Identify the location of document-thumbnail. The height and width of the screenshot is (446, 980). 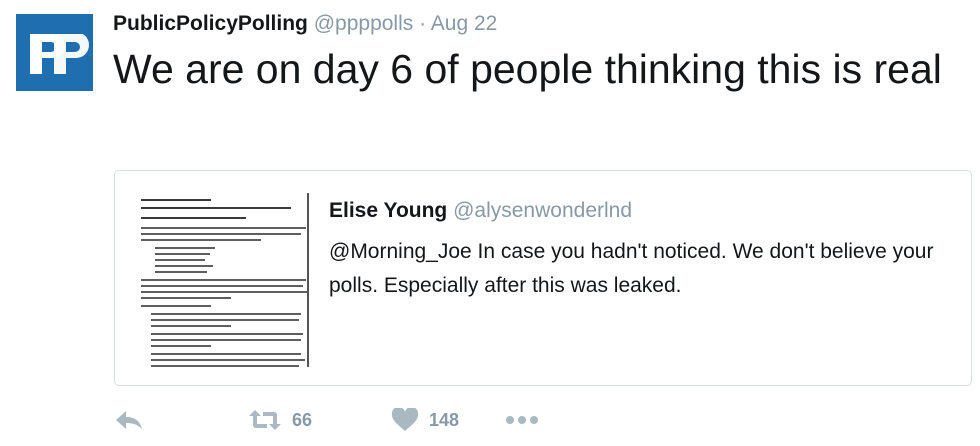
(226, 280).